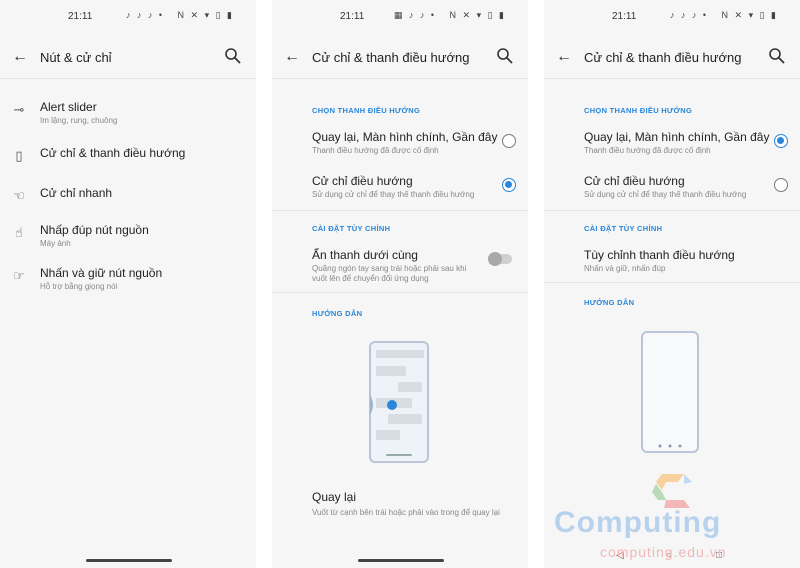 This screenshot has width=800, height=568. I want to click on alert-slider-icon: ⊸, so click(19, 109).